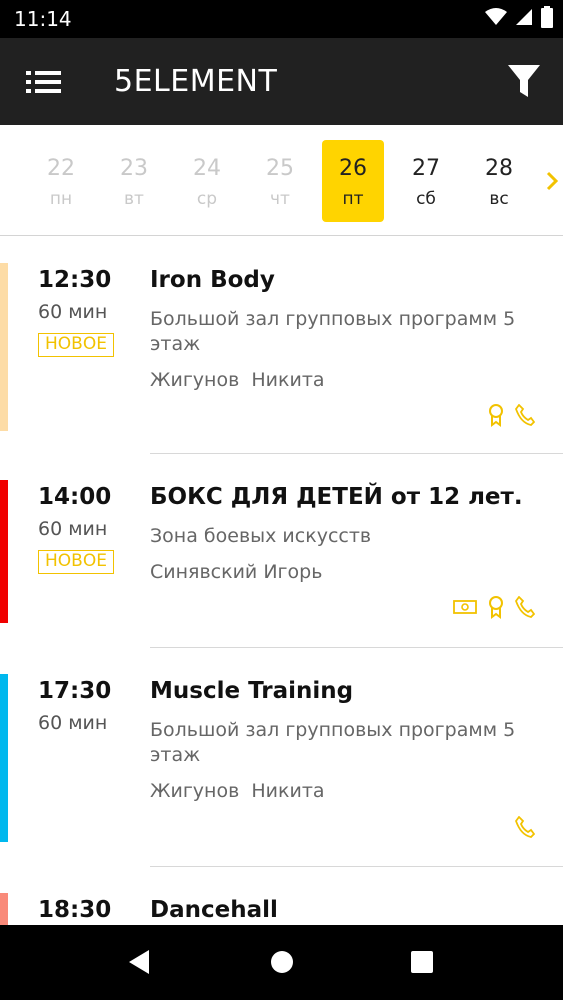 This screenshot has width=563, height=1000. I want to click on home-icon, so click(282, 962).